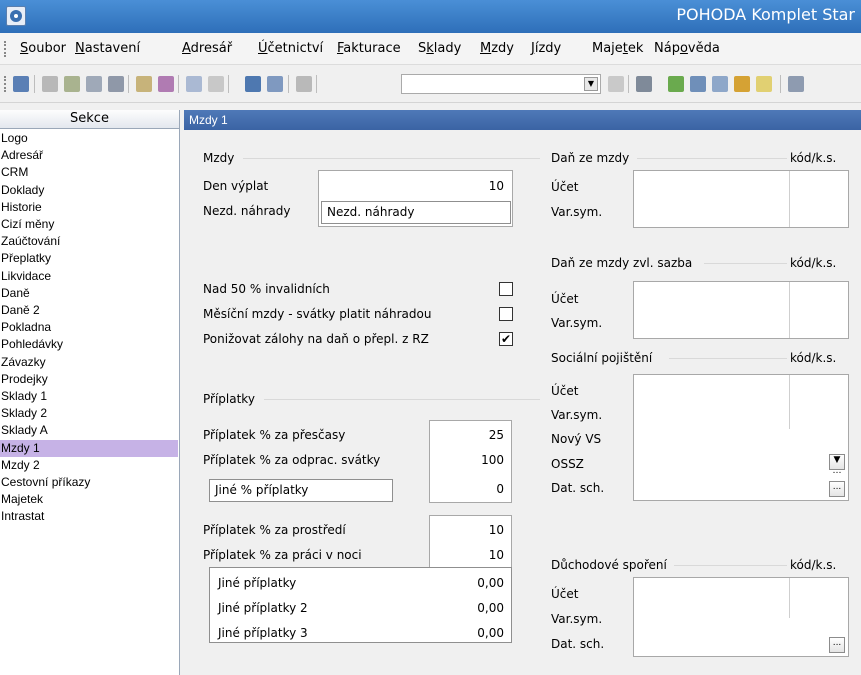 This screenshot has width=861, height=675. I want to click on sidebar-item-mzdy-2: Mzdy 2, so click(89, 465).